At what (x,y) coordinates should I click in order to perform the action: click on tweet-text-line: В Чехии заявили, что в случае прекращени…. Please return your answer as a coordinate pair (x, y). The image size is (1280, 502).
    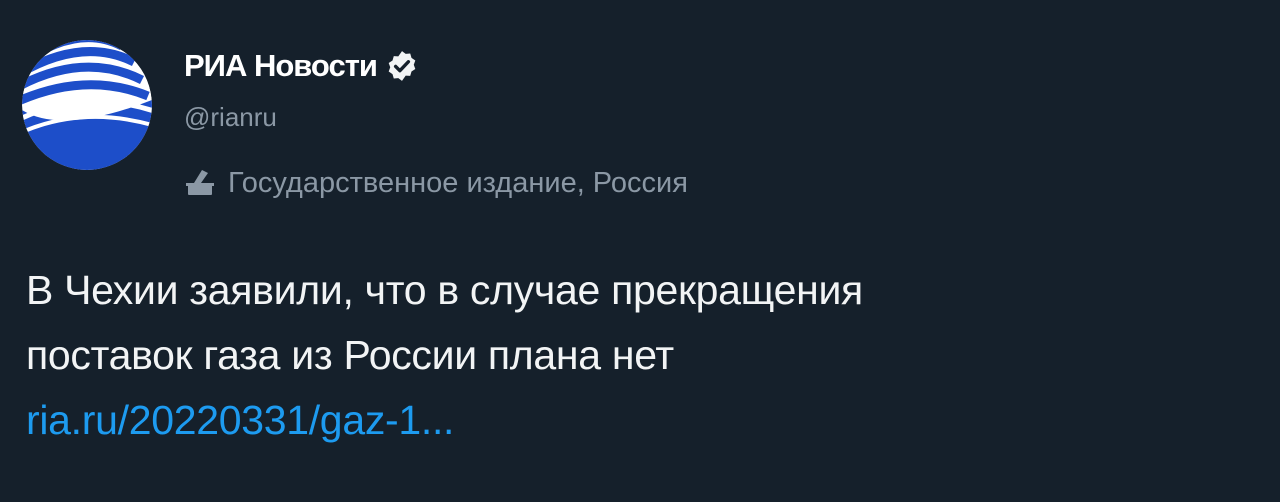
    Looking at the image, I should click on (444, 290).